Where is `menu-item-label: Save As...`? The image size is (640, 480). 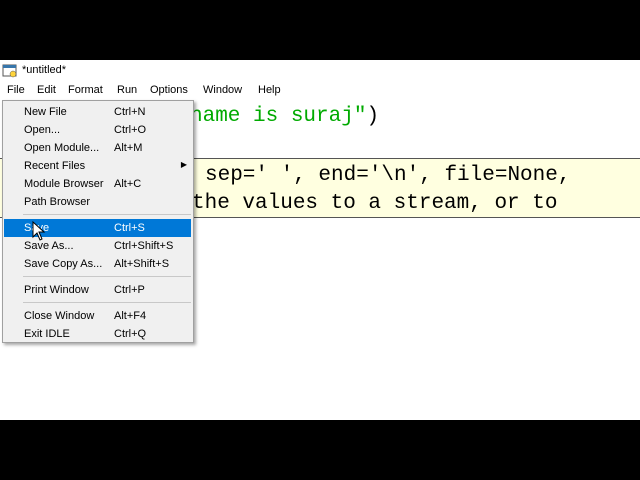 menu-item-label: Save As... is located at coordinates (49, 246).